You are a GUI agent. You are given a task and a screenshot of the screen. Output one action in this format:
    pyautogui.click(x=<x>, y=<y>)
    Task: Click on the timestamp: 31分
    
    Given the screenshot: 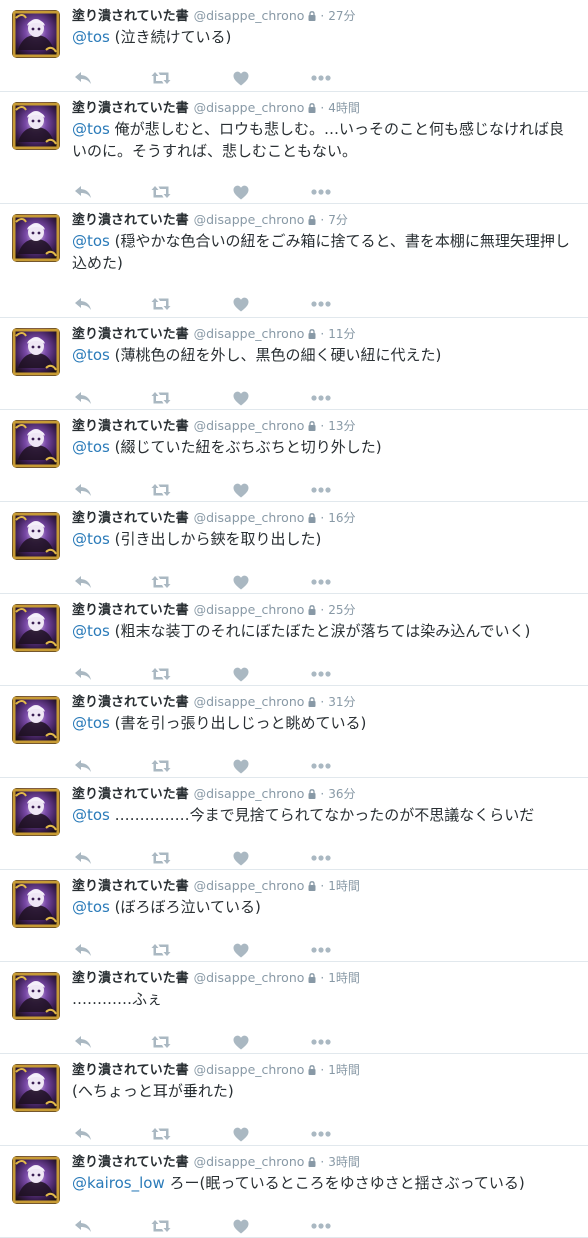 What is the action you would take?
    pyautogui.click(x=341, y=702)
    